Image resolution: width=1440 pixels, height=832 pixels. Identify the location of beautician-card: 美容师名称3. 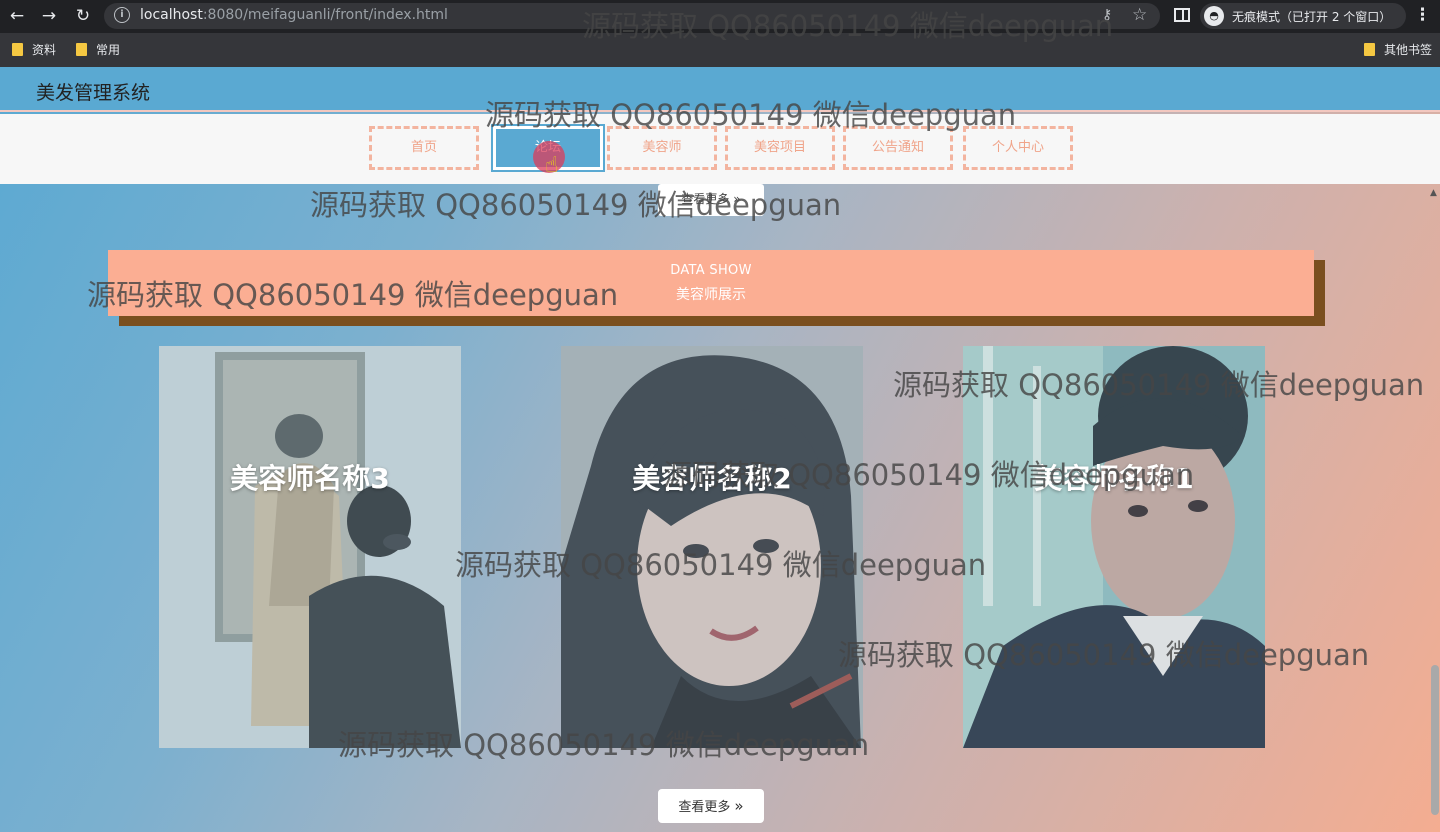
(310, 547).